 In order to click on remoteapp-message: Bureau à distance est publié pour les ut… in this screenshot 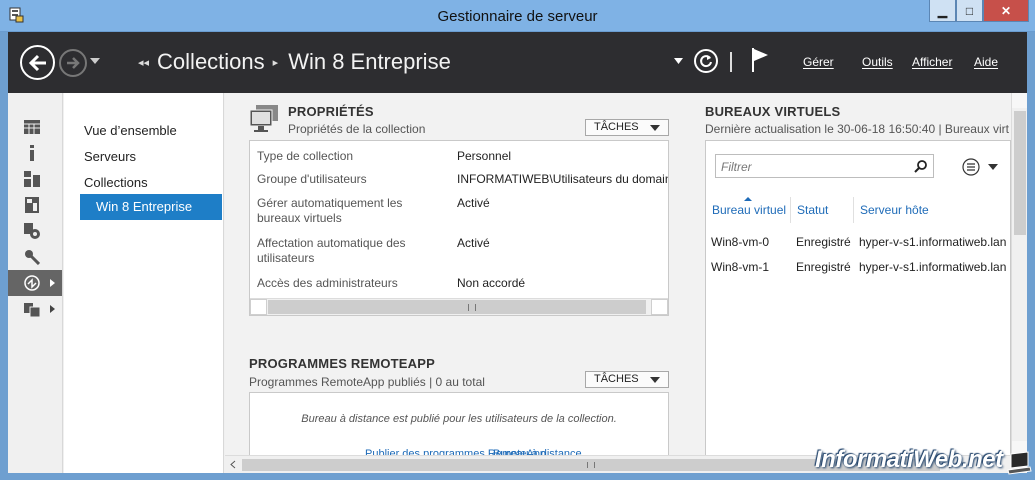, I will do `click(459, 419)`.